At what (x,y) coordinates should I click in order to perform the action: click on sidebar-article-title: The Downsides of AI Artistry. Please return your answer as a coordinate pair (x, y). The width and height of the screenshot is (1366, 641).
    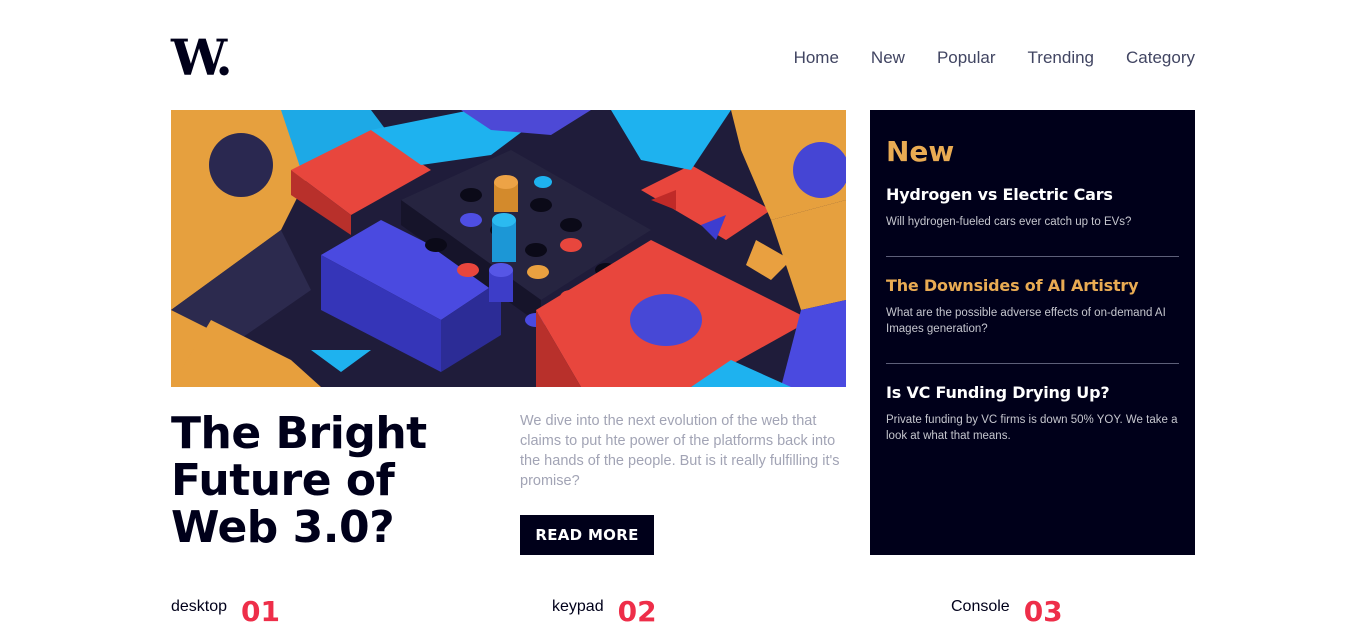
    Looking at the image, I should click on (1032, 286).